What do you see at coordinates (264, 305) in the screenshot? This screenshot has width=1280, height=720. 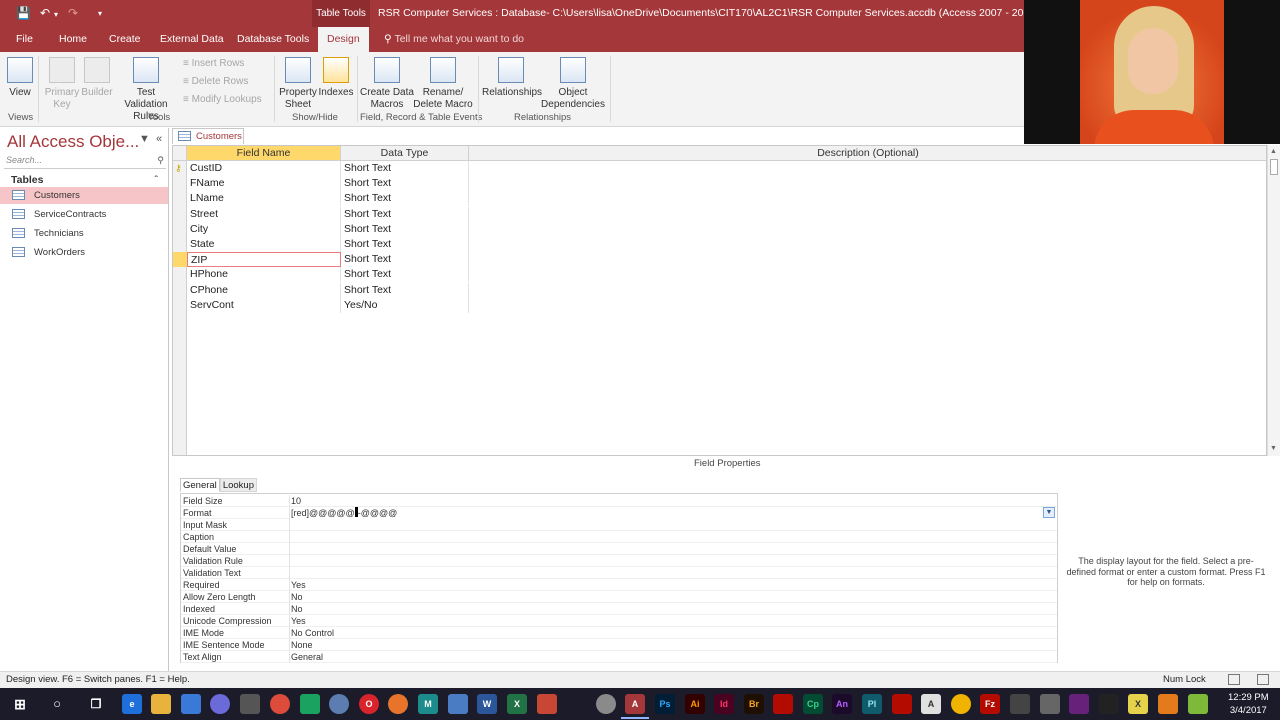 I see `field-name-cell: ServCont` at bounding box center [264, 305].